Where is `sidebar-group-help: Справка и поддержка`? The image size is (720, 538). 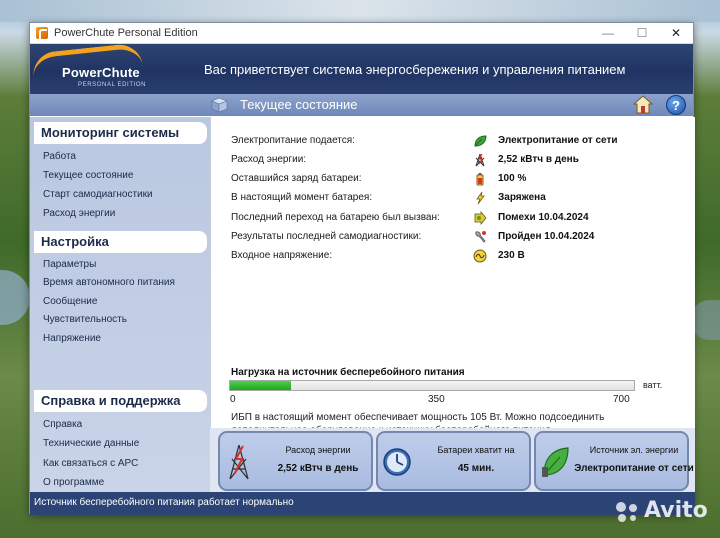
sidebar-group-help: Справка и поддержка is located at coordinates (120, 401).